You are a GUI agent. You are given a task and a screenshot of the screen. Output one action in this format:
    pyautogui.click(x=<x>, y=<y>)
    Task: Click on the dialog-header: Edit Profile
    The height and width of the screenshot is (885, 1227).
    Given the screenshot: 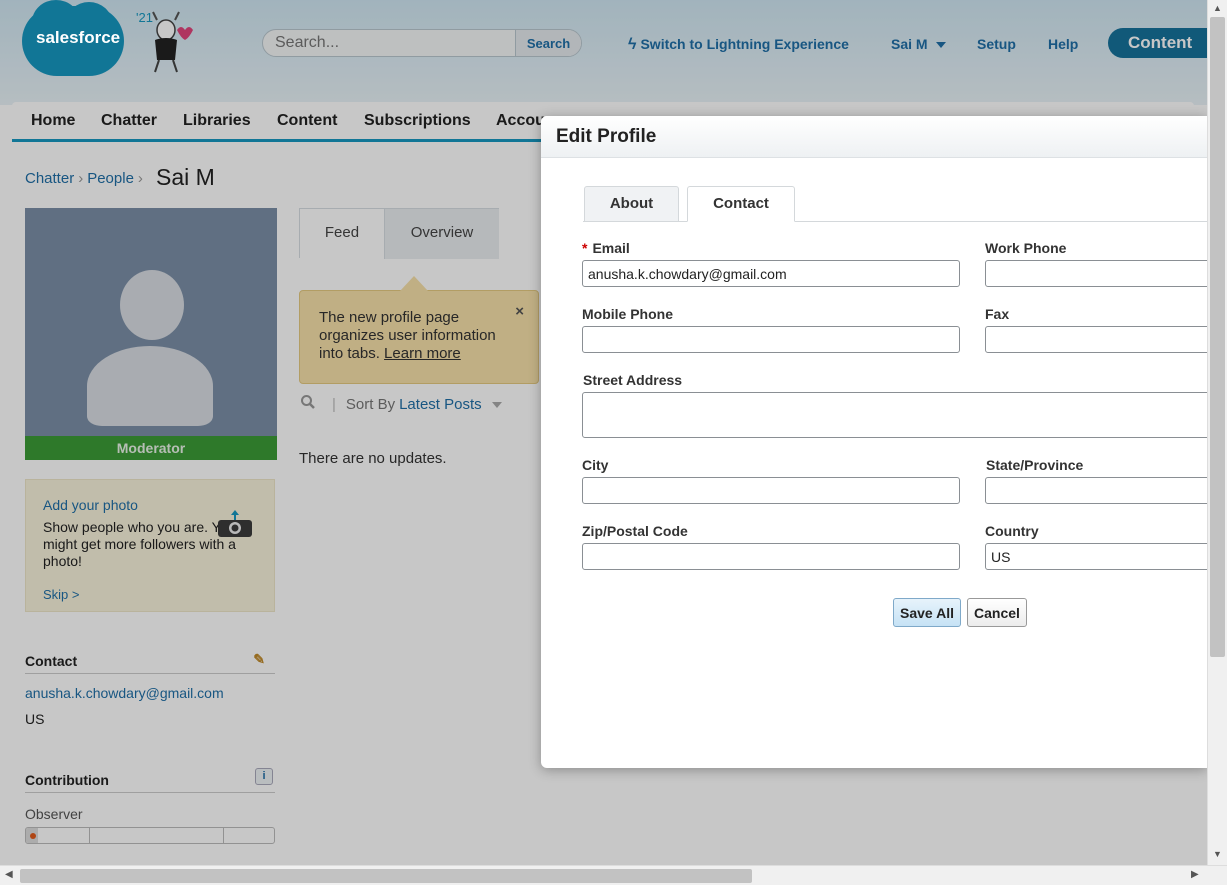 What is the action you would take?
    pyautogui.click(x=874, y=137)
    